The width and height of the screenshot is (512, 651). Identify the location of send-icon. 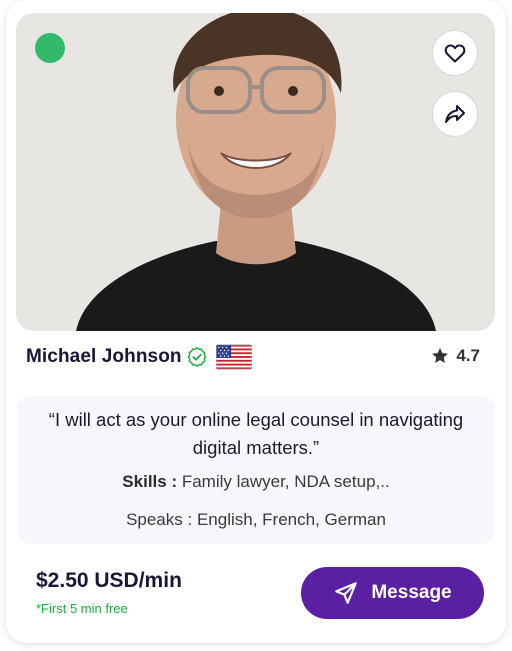
(346, 593).